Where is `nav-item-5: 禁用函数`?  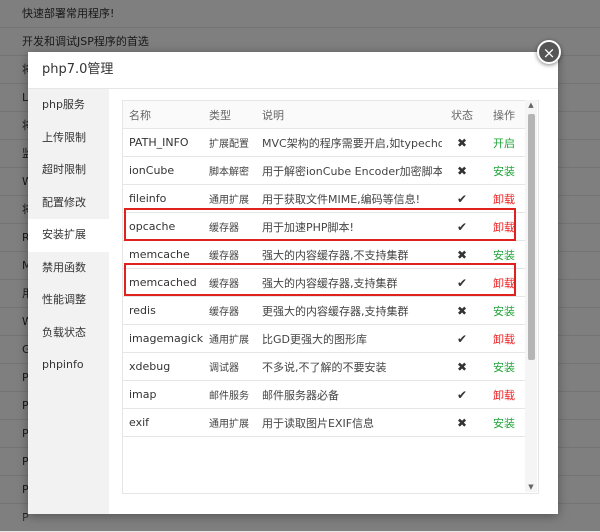
nav-item-5: 禁用函数 is located at coordinates (68, 268).